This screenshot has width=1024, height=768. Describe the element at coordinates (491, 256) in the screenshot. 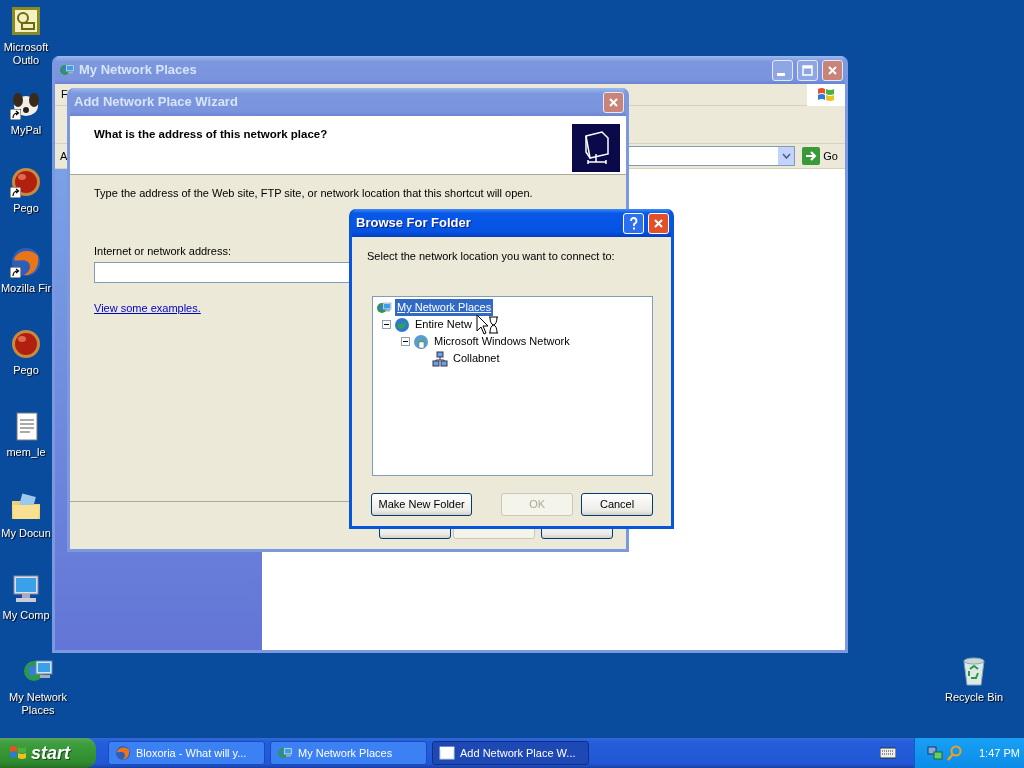

I see `dialog-prompt: Select the network location you want to connect to:` at that location.